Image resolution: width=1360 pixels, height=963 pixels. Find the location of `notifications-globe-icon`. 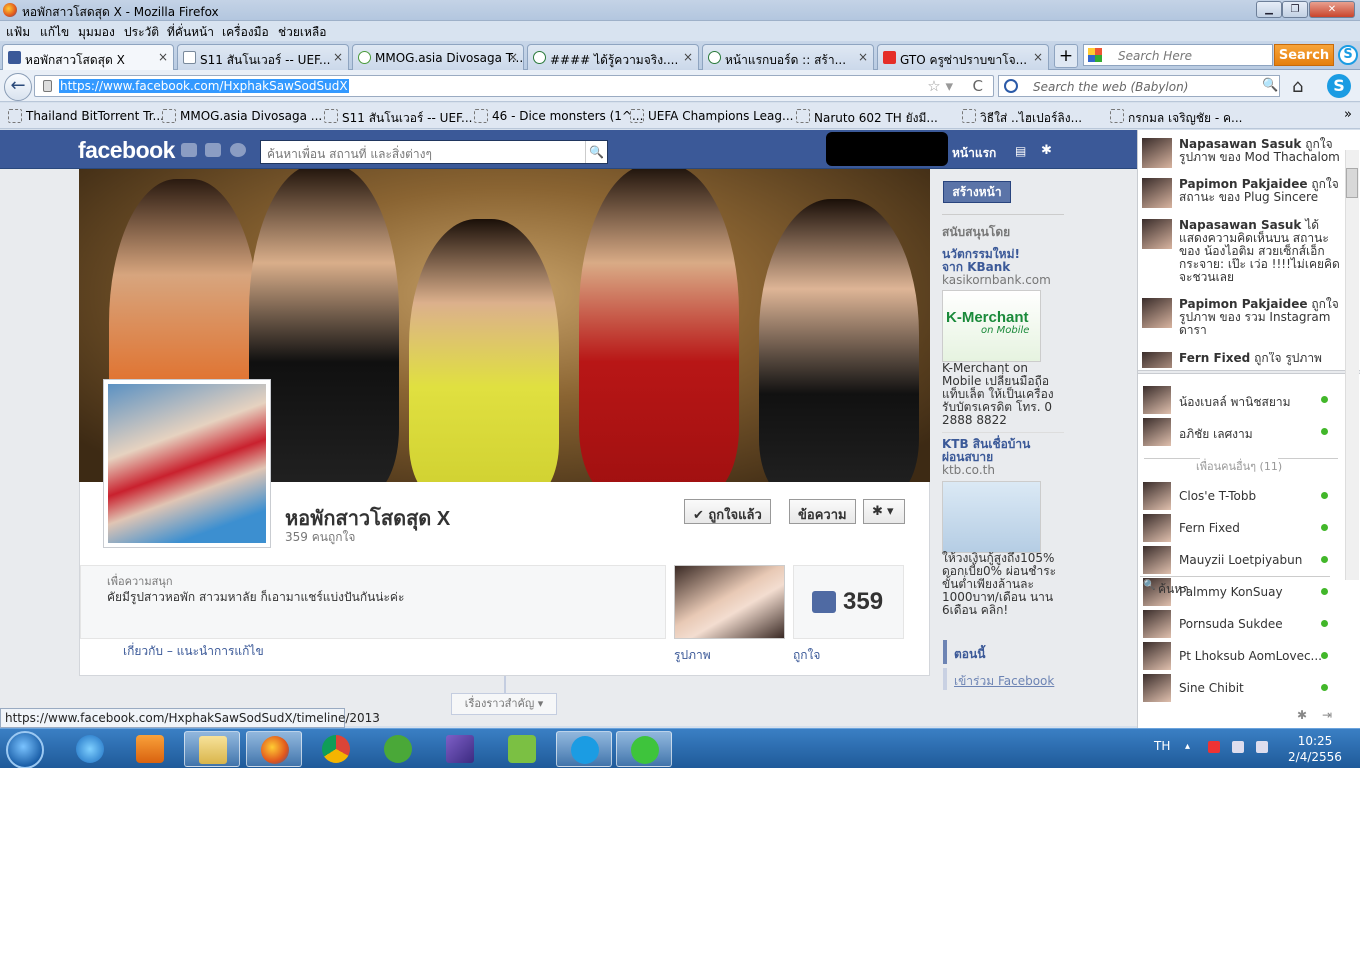

notifications-globe-icon is located at coordinates (238, 150).